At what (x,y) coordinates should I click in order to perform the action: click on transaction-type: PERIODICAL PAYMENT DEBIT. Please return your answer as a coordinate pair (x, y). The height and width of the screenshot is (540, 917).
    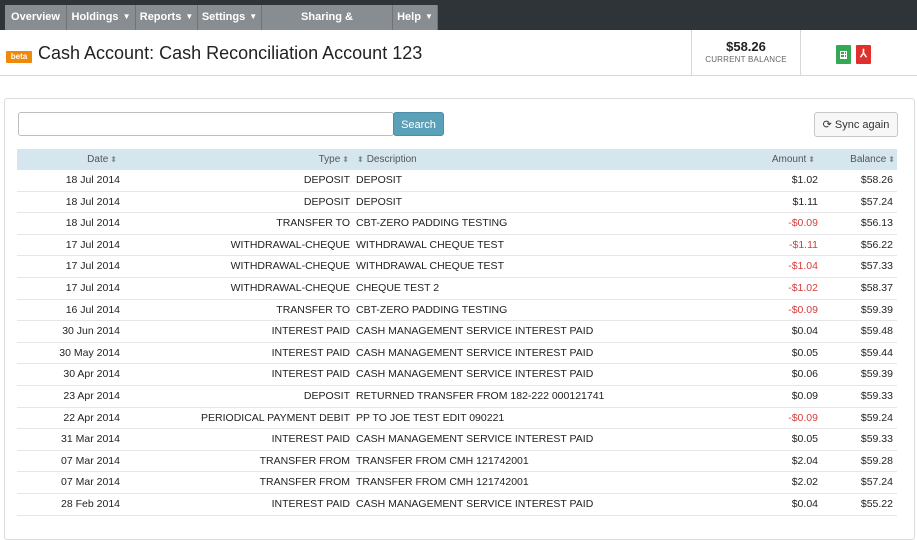
    Looking at the image, I should click on (275, 417).